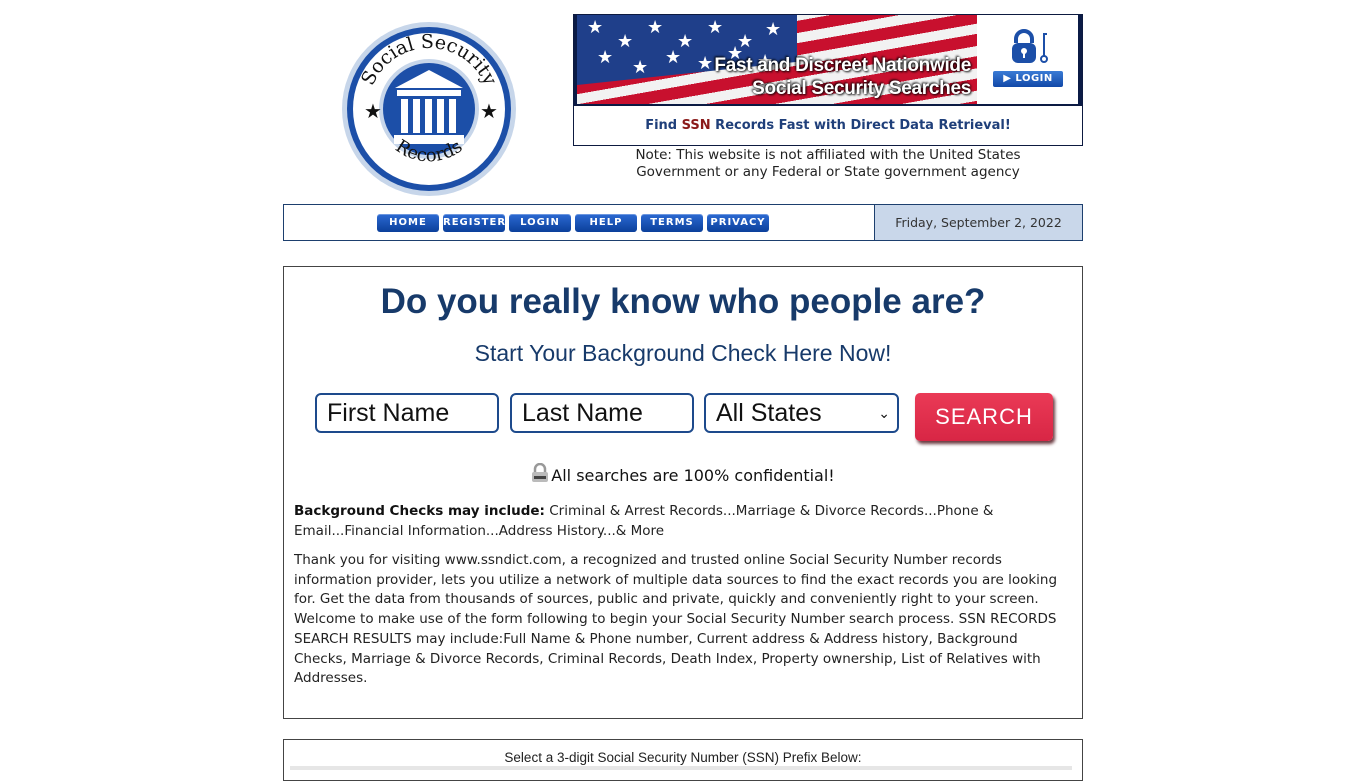 The image size is (1366, 781). Describe the element at coordinates (683, 301) in the screenshot. I see `page-headline: Do you really know who people are?` at that location.